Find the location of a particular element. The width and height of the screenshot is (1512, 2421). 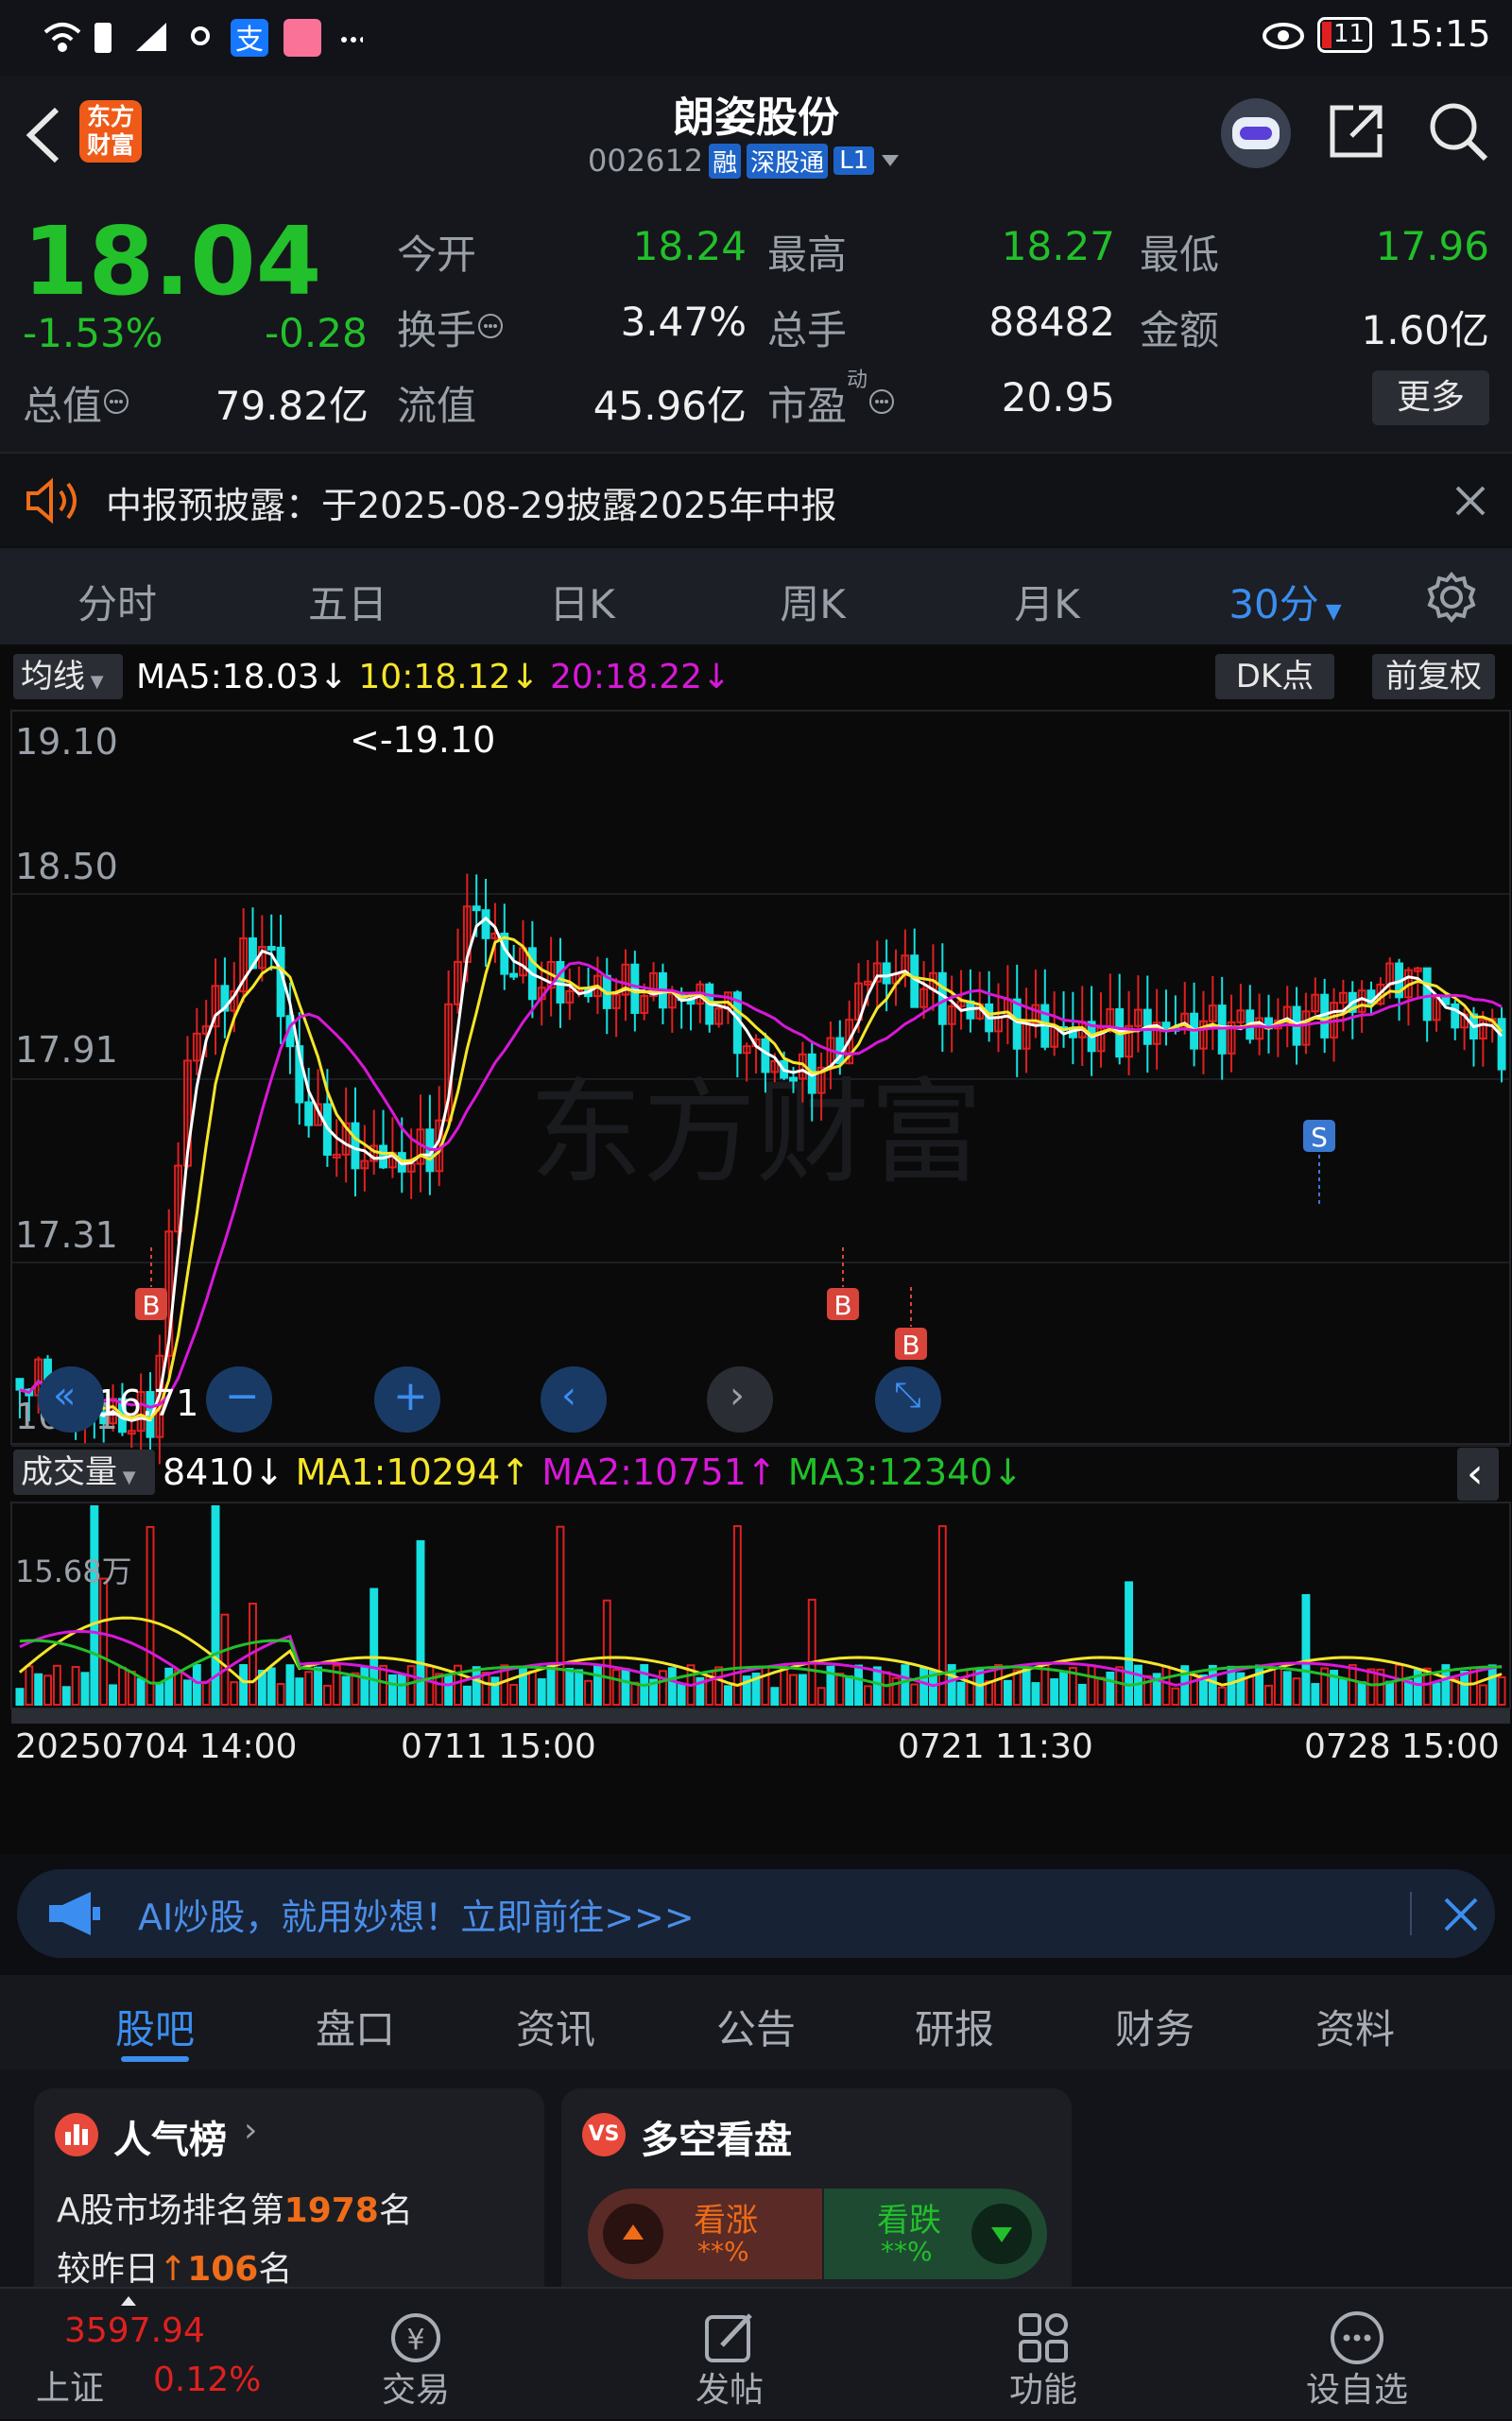

adjust-button: 前复权 is located at coordinates (1433, 676).